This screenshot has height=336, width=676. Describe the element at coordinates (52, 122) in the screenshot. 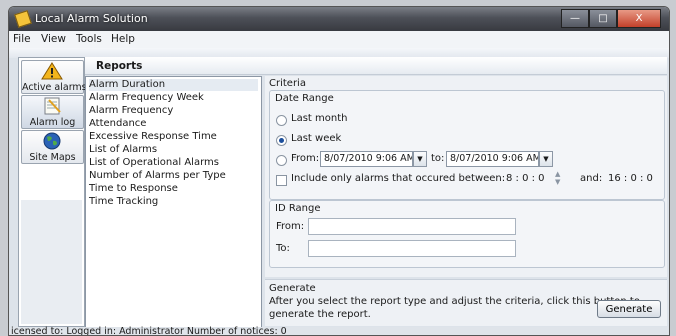

I see `sidebar-item-label: Alarm log` at that location.